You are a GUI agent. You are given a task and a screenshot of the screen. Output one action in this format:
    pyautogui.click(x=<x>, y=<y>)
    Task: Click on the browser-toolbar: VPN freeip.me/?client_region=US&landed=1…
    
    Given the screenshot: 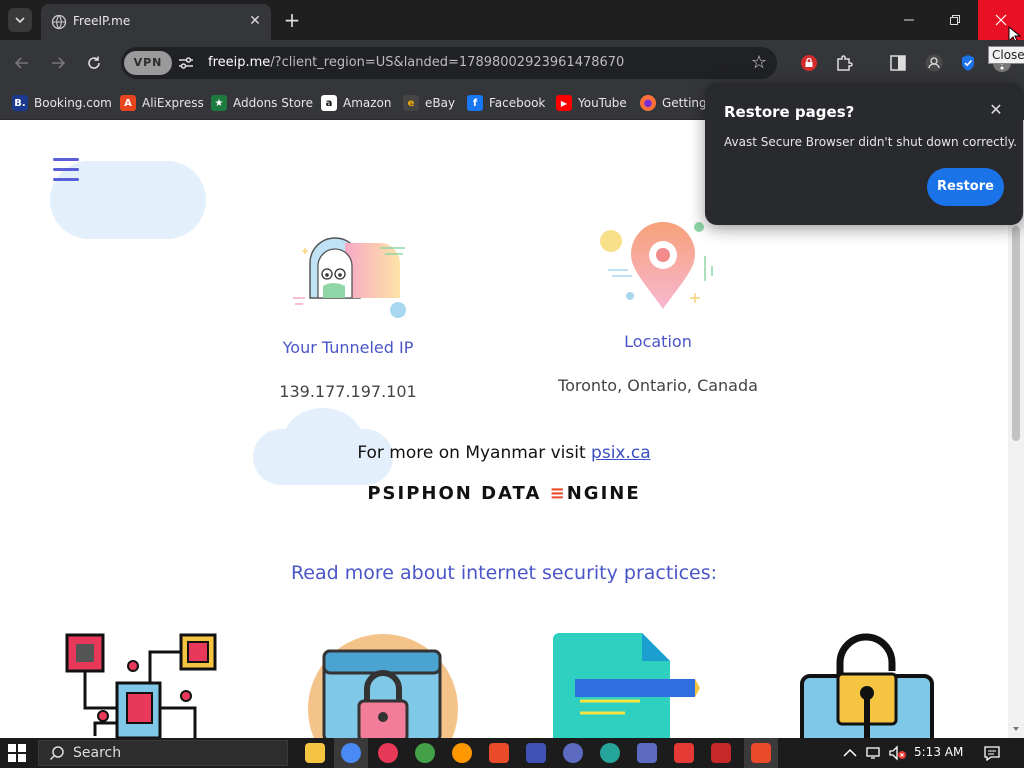 What is the action you would take?
    pyautogui.click(x=512, y=63)
    